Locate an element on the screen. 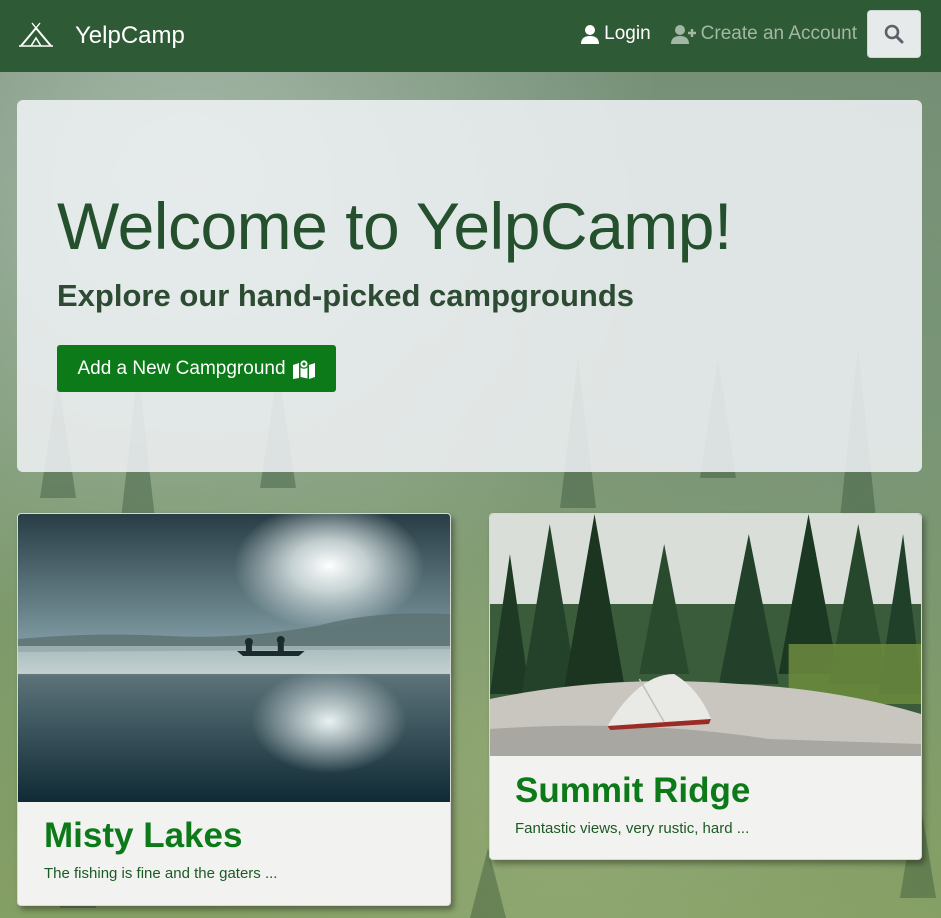 Image resolution: width=941 pixels, height=918 pixels. add-campground-label: Add a New Campground is located at coordinates (181, 368).